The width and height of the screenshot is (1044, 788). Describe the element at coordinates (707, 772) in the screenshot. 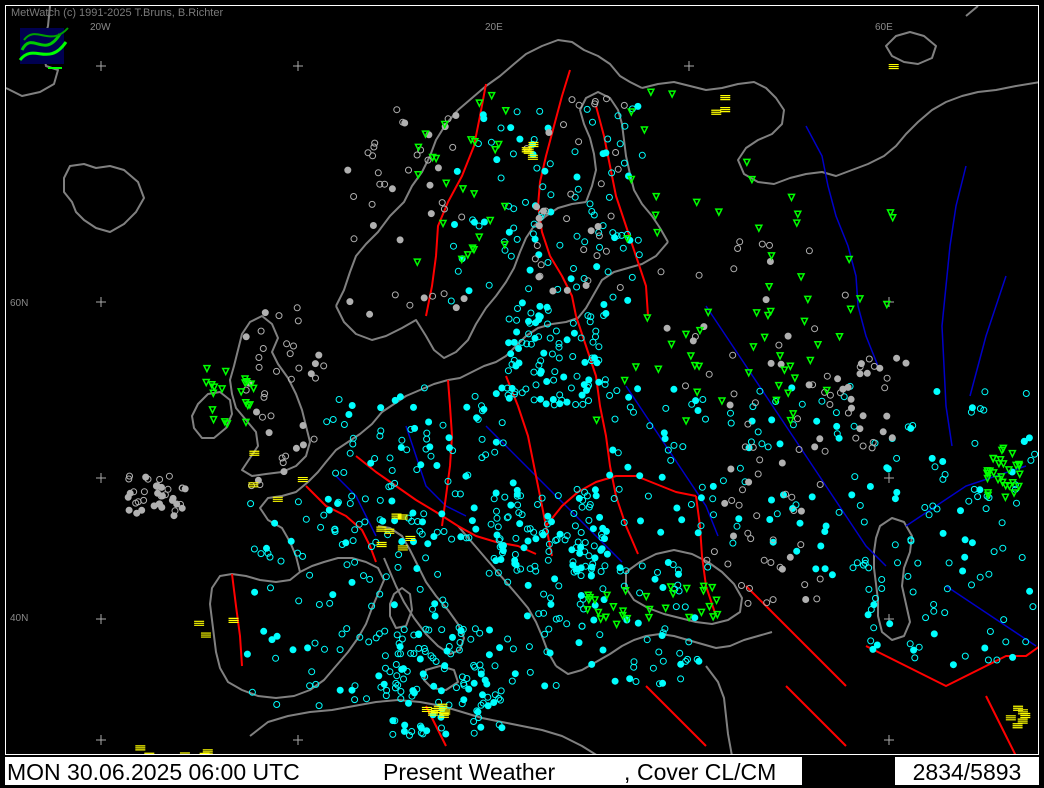

I see `cover-label: Cover CL/CM` at that location.